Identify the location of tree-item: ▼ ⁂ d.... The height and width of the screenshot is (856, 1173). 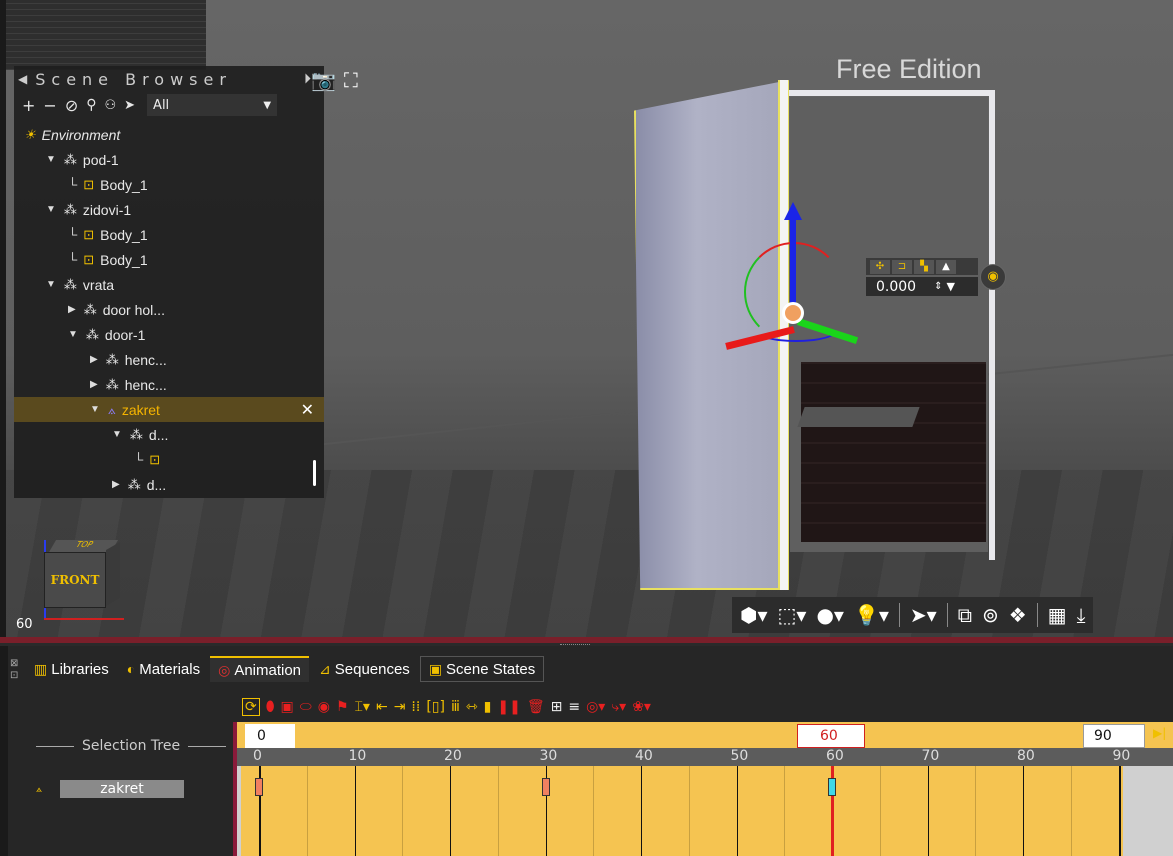
(169, 434).